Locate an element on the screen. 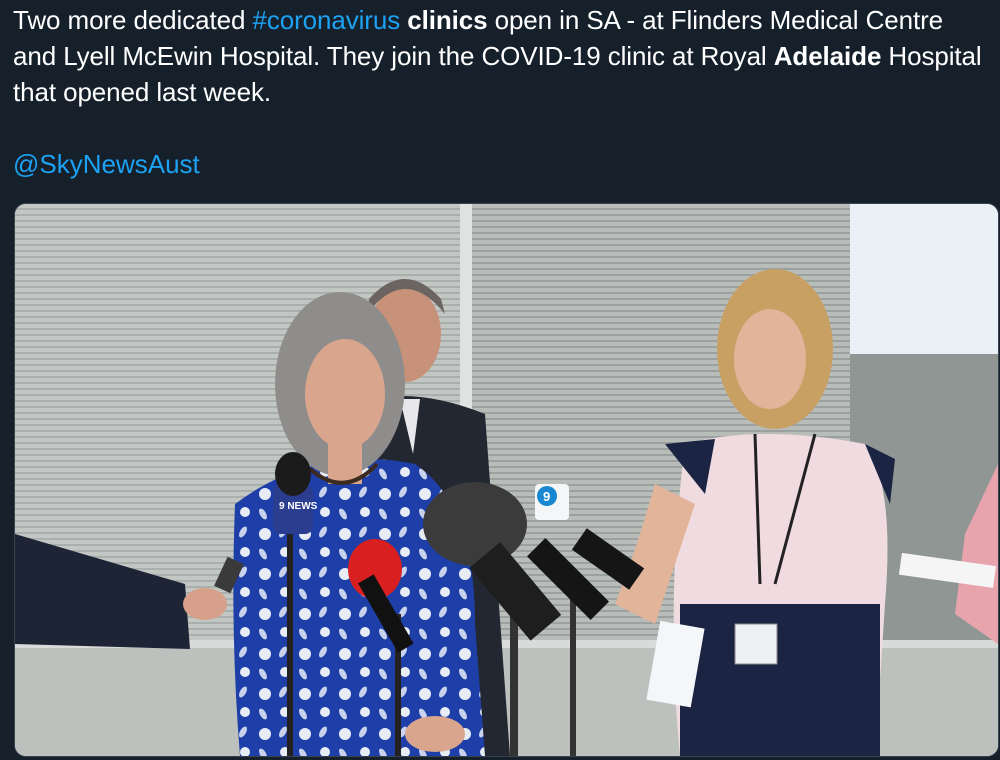 The height and width of the screenshot is (760, 1000). hashtag-link: #coronavirus is located at coordinates (326, 20).